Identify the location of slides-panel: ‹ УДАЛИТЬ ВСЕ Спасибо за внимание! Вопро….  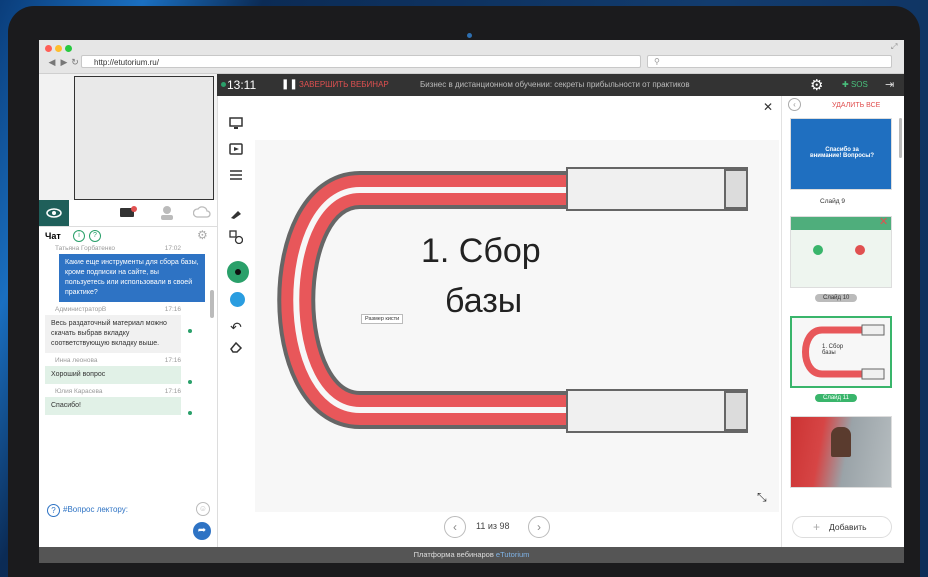
(842, 321).